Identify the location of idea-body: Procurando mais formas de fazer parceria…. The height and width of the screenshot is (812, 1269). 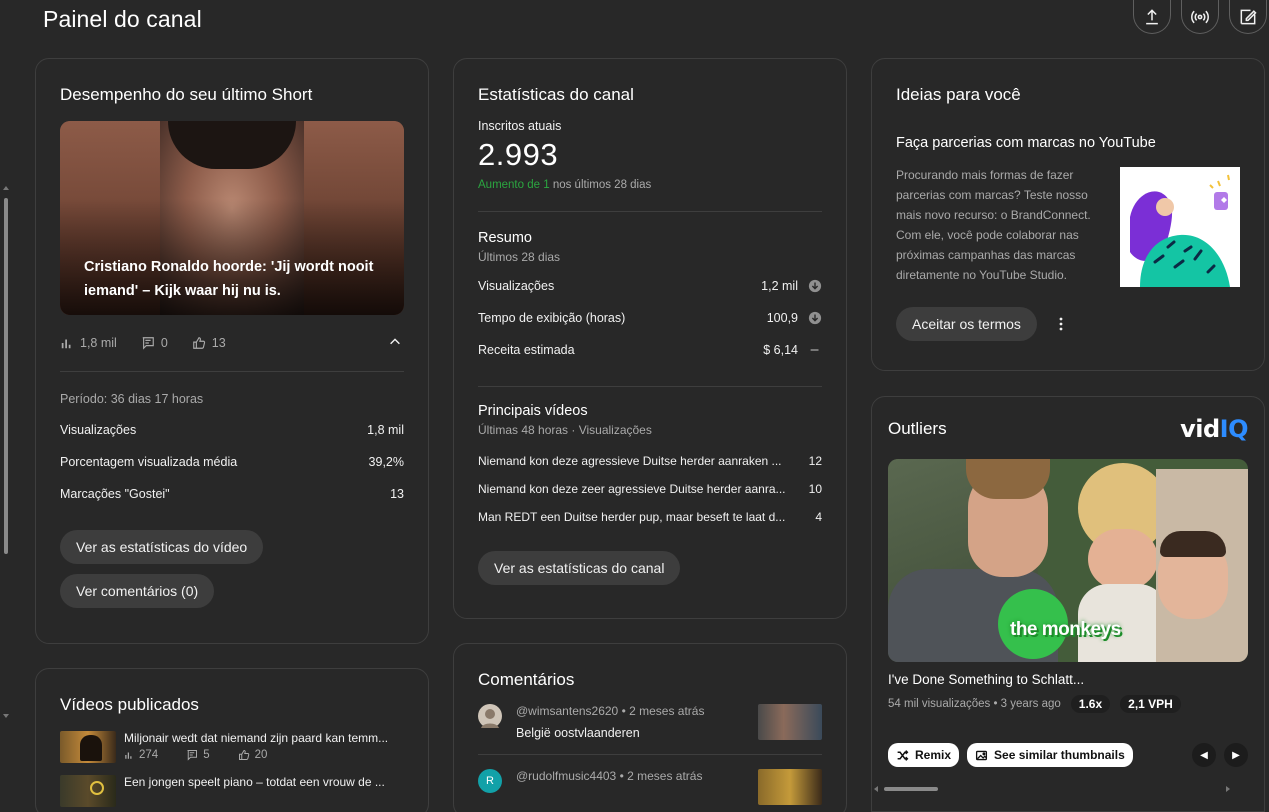
(1068, 226).